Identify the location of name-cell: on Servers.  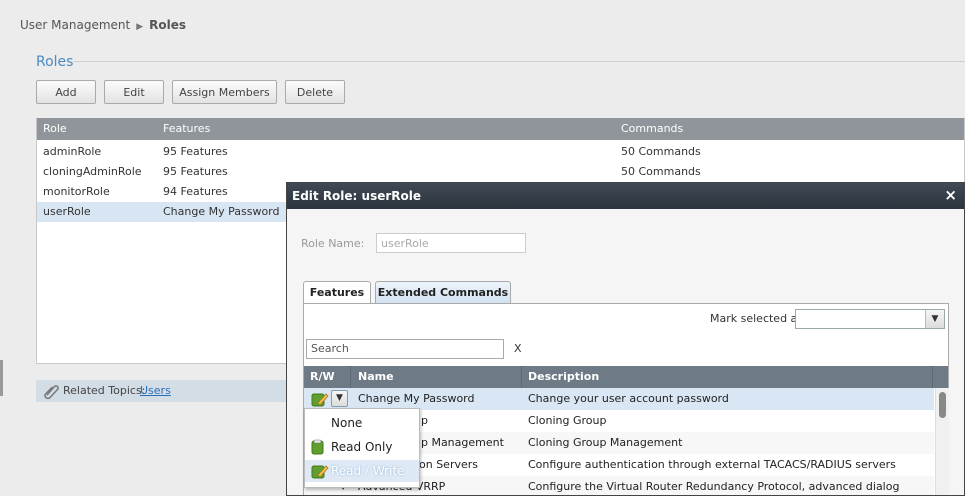
(449, 464).